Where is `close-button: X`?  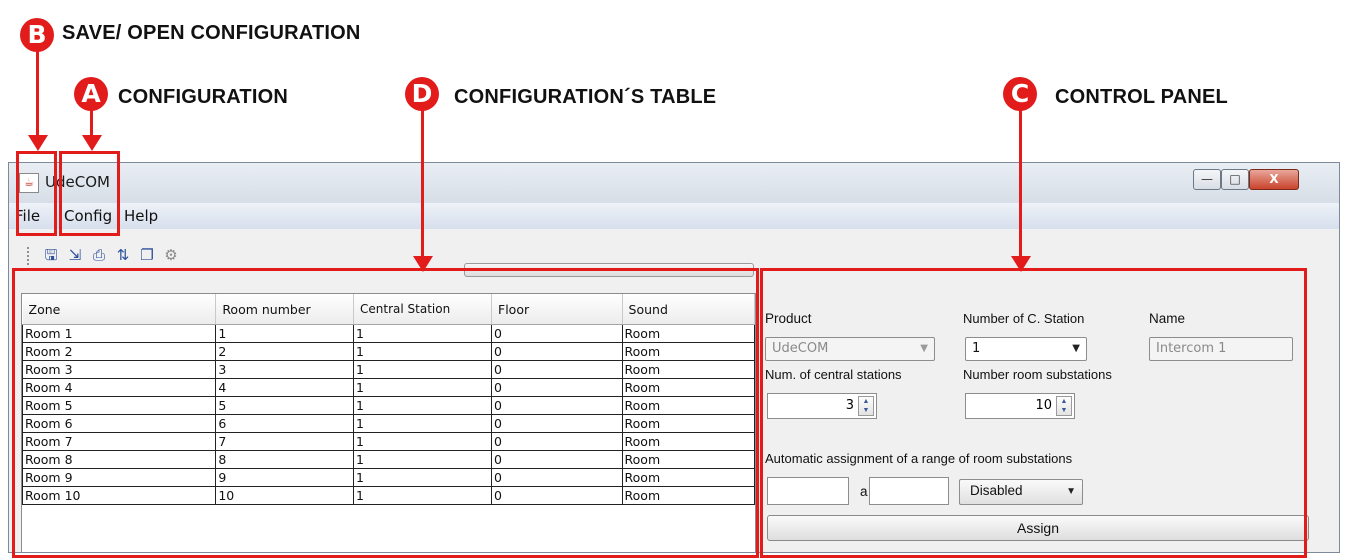 close-button: X is located at coordinates (1274, 179).